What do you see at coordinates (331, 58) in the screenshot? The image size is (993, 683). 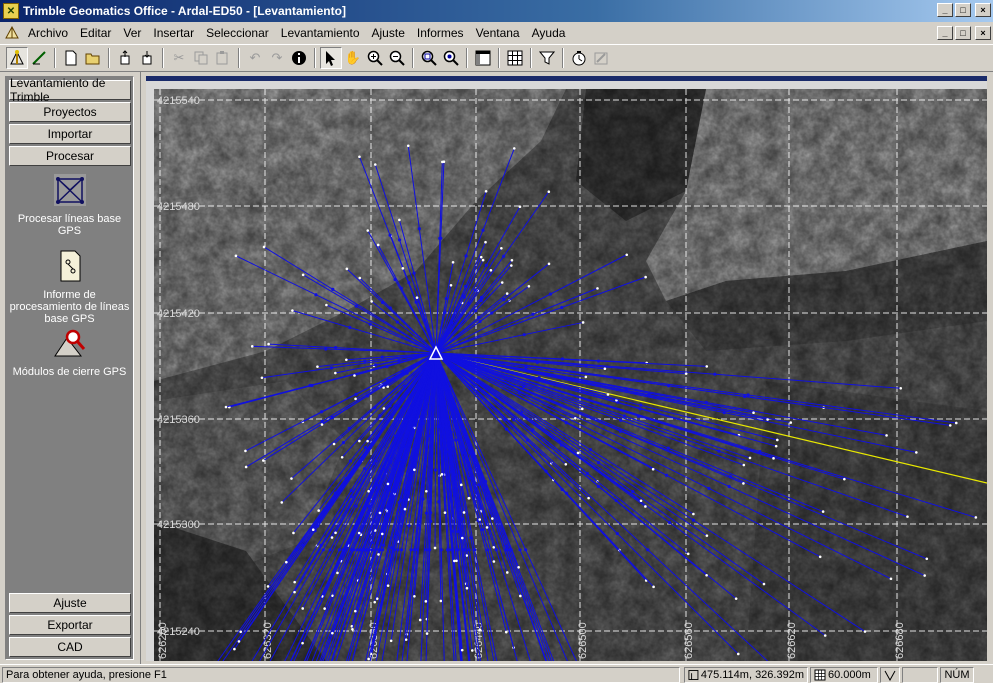 I see `select-button` at bounding box center [331, 58].